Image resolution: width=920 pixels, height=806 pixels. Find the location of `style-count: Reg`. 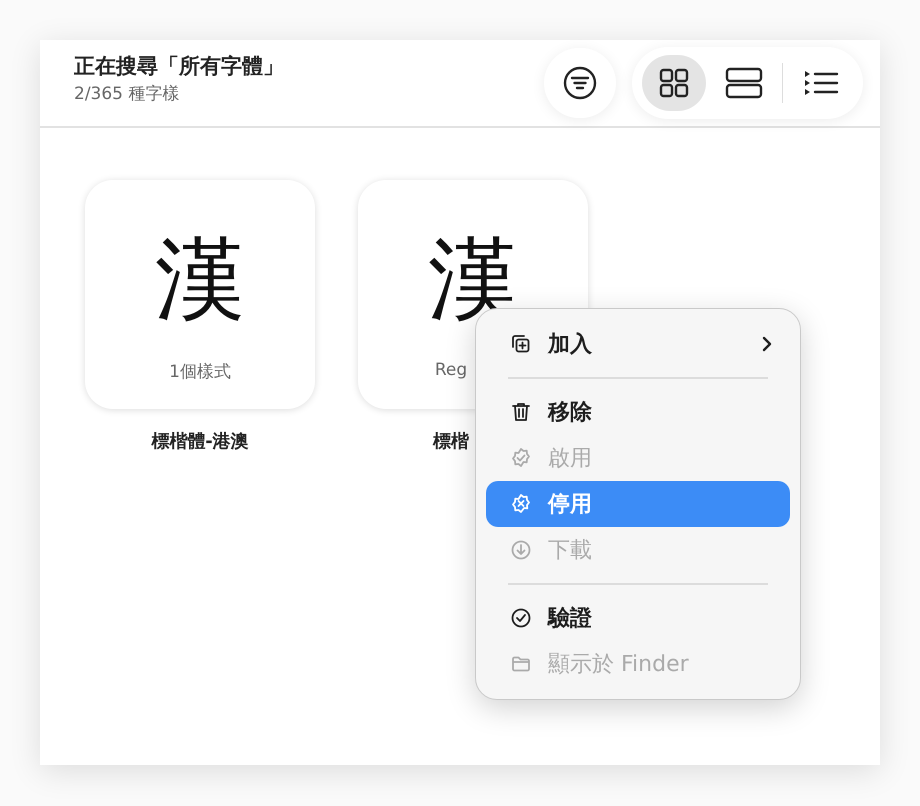

style-count: Reg is located at coordinates (451, 370).